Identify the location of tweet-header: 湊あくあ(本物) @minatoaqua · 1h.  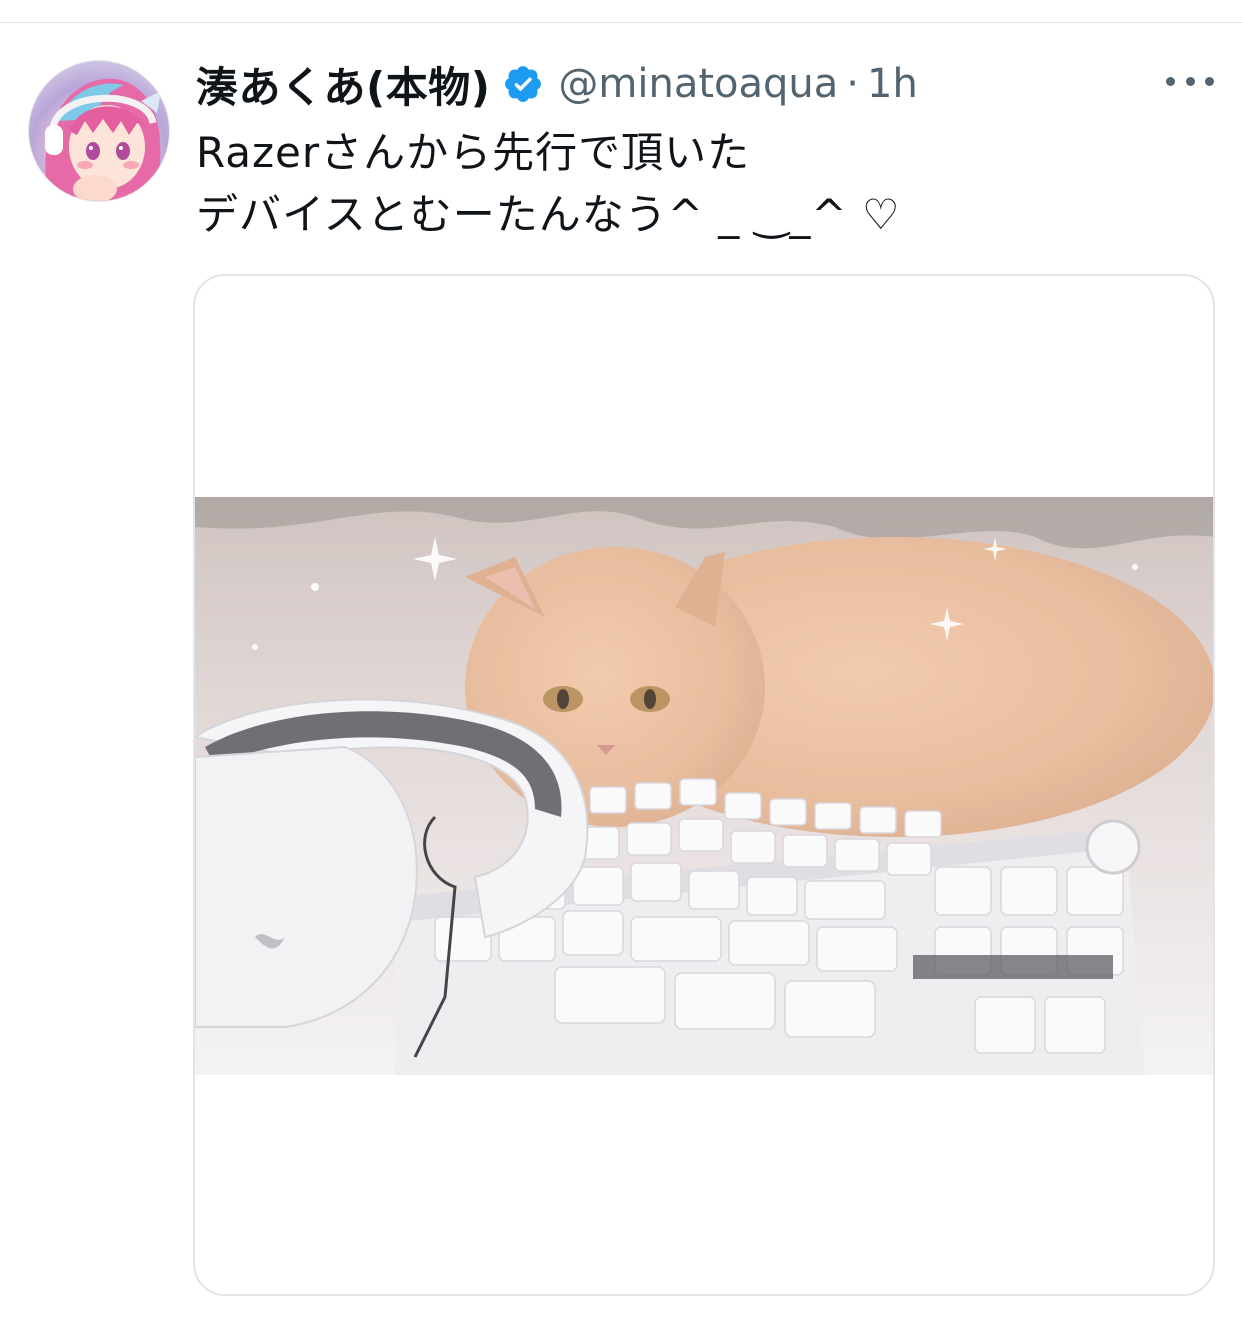
(557, 84).